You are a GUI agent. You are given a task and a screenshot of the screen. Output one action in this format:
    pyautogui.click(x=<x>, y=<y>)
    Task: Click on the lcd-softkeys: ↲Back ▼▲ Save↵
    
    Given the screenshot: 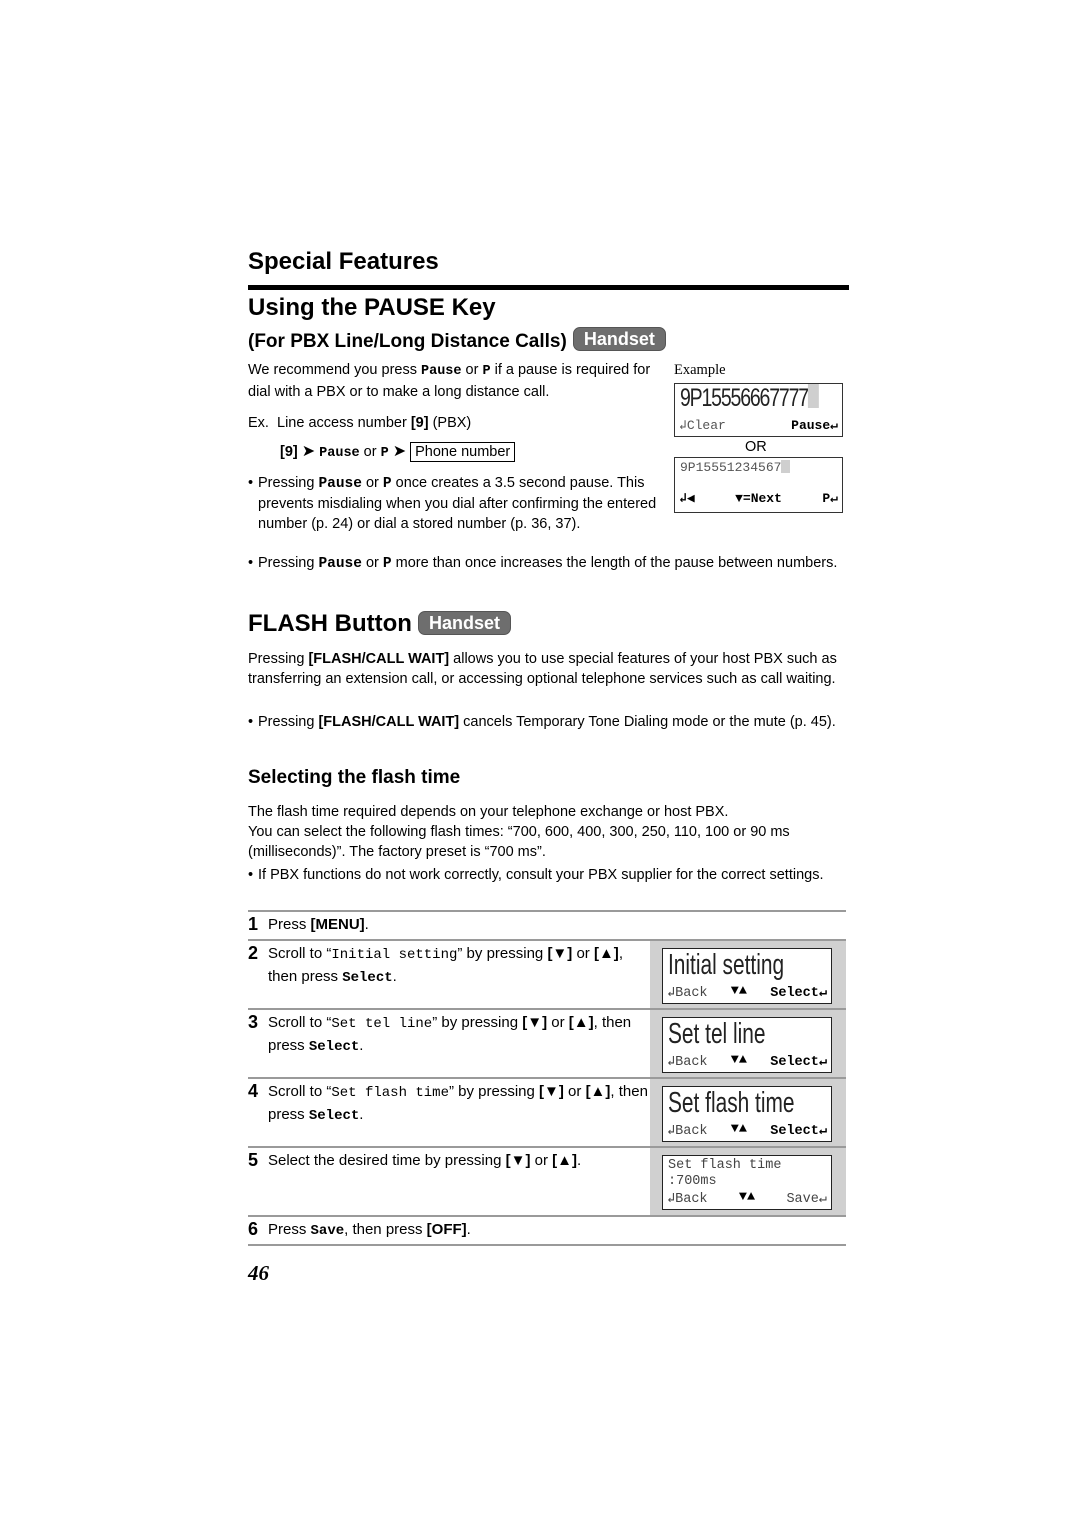 What is the action you would take?
    pyautogui.click(x=747, y=1198)
    